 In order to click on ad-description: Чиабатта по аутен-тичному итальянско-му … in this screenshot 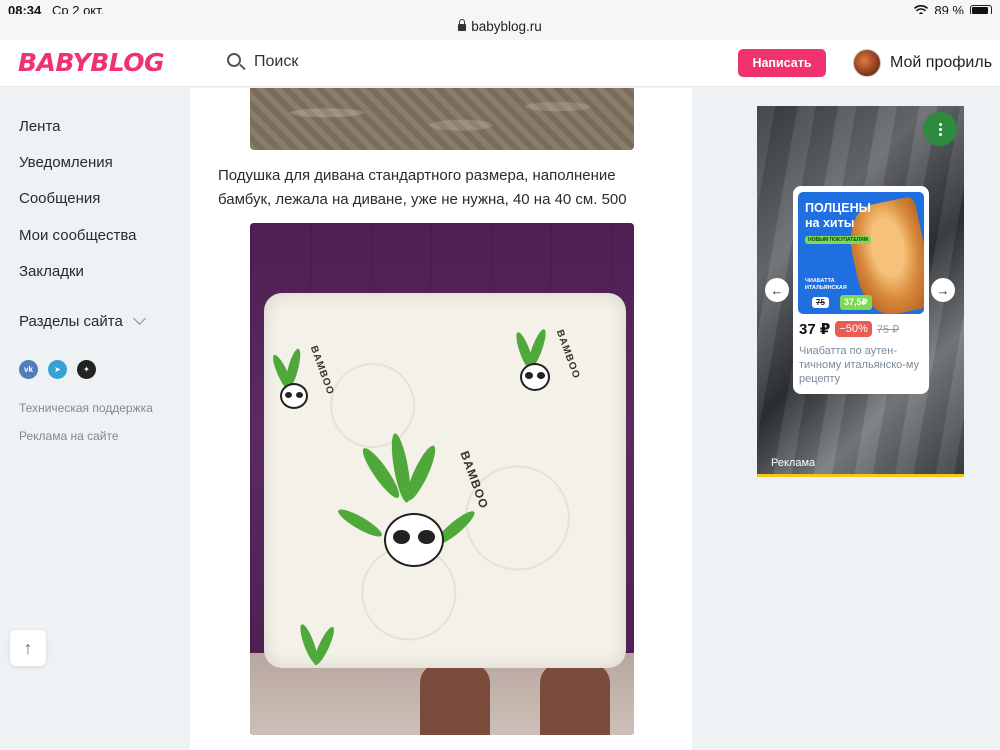, I will do `click(862, 365)`.